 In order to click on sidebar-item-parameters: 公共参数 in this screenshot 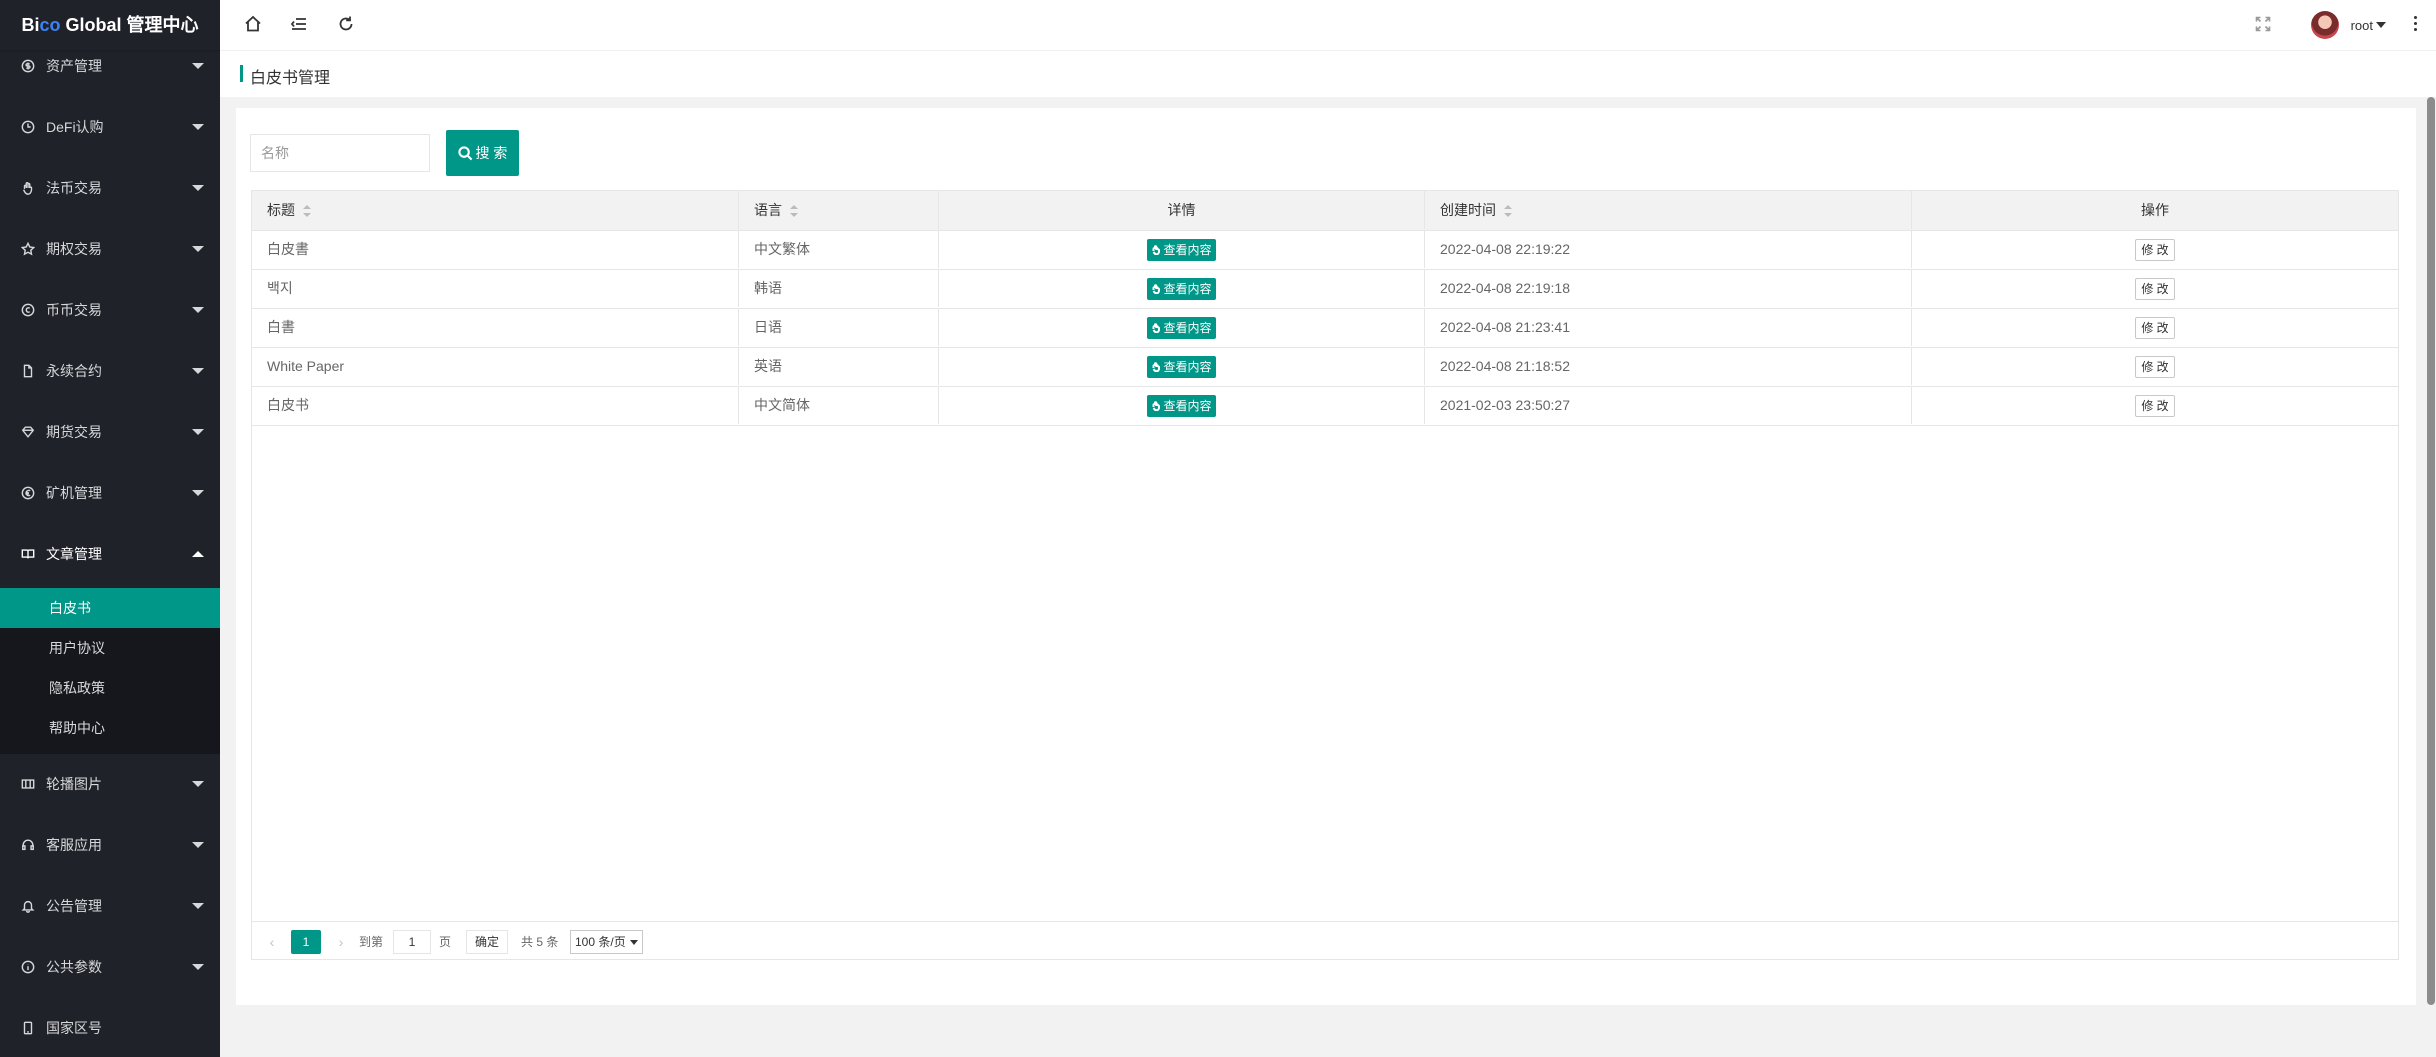, I will do `click(110, 967)`.